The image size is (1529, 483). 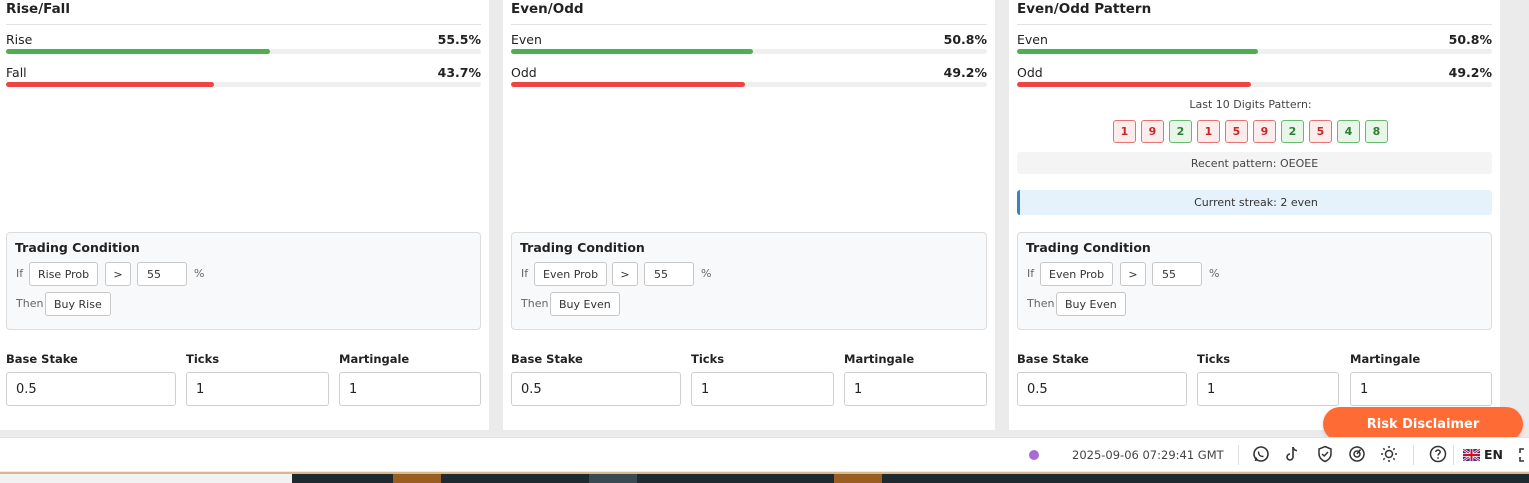 What do you see at coordinates (1138, 51) in the screenshot?
I see `even-progress-fill` at bounding box center [1138, 51].